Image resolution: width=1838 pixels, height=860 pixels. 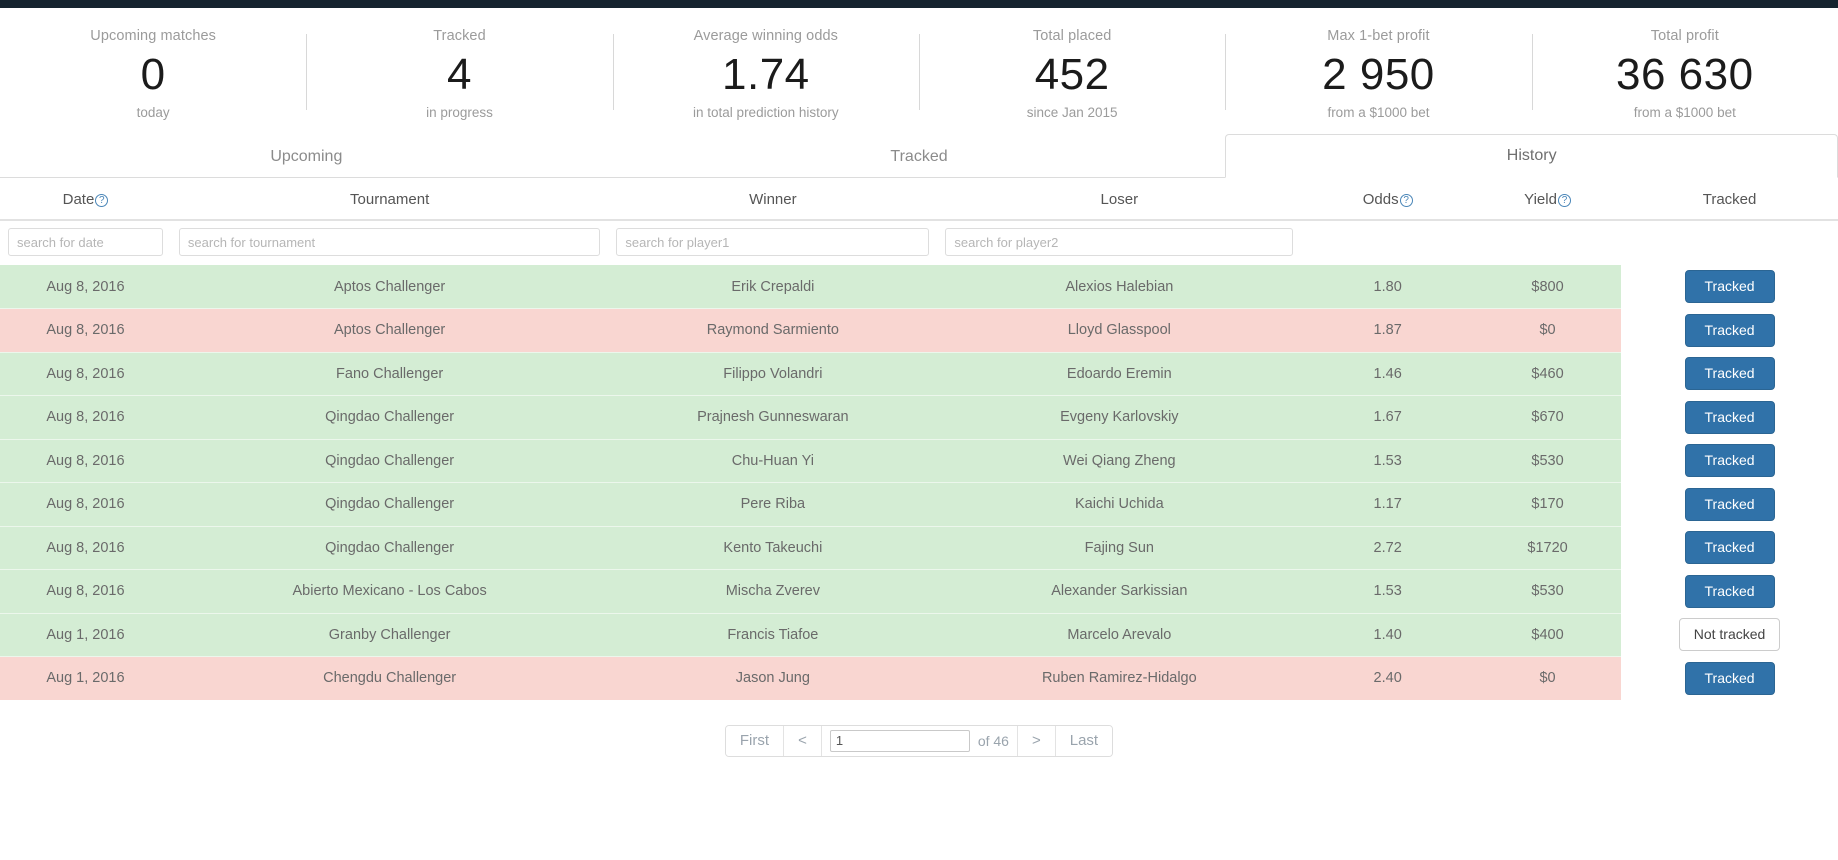 What do you see at coordinates (1548, 548) in the screenshot?
I see `cell-yield: $1720` at bounding box center [1548, 548].